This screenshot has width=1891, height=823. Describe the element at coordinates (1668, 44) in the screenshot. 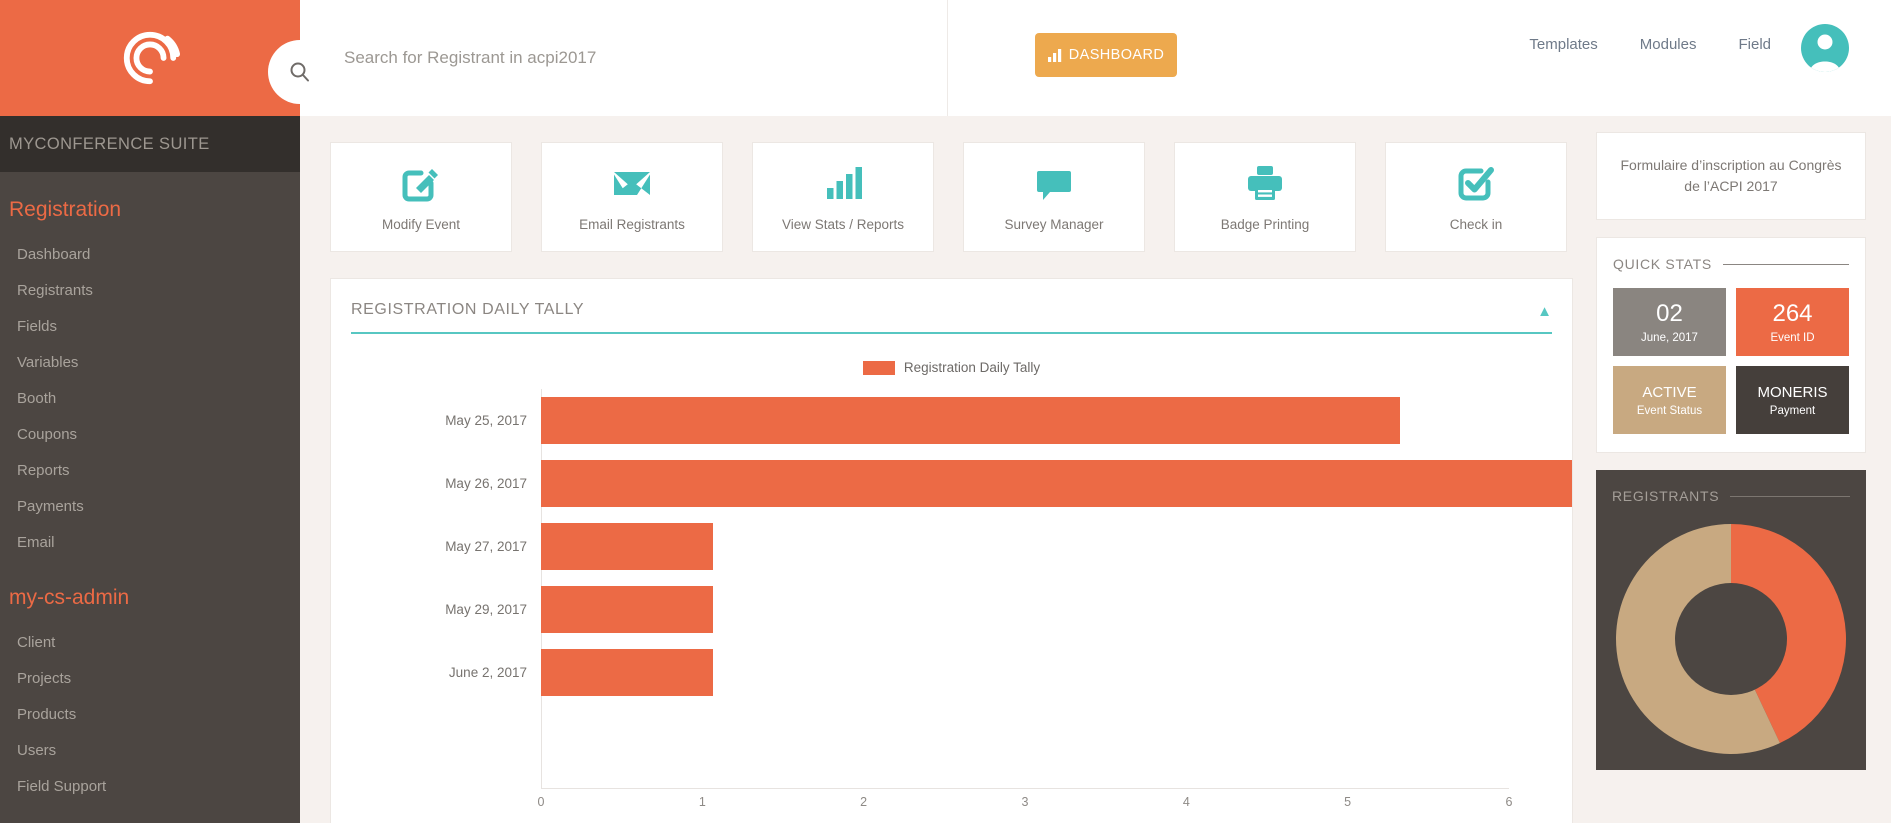

I see `top-nav-modules: Modules` at that location.